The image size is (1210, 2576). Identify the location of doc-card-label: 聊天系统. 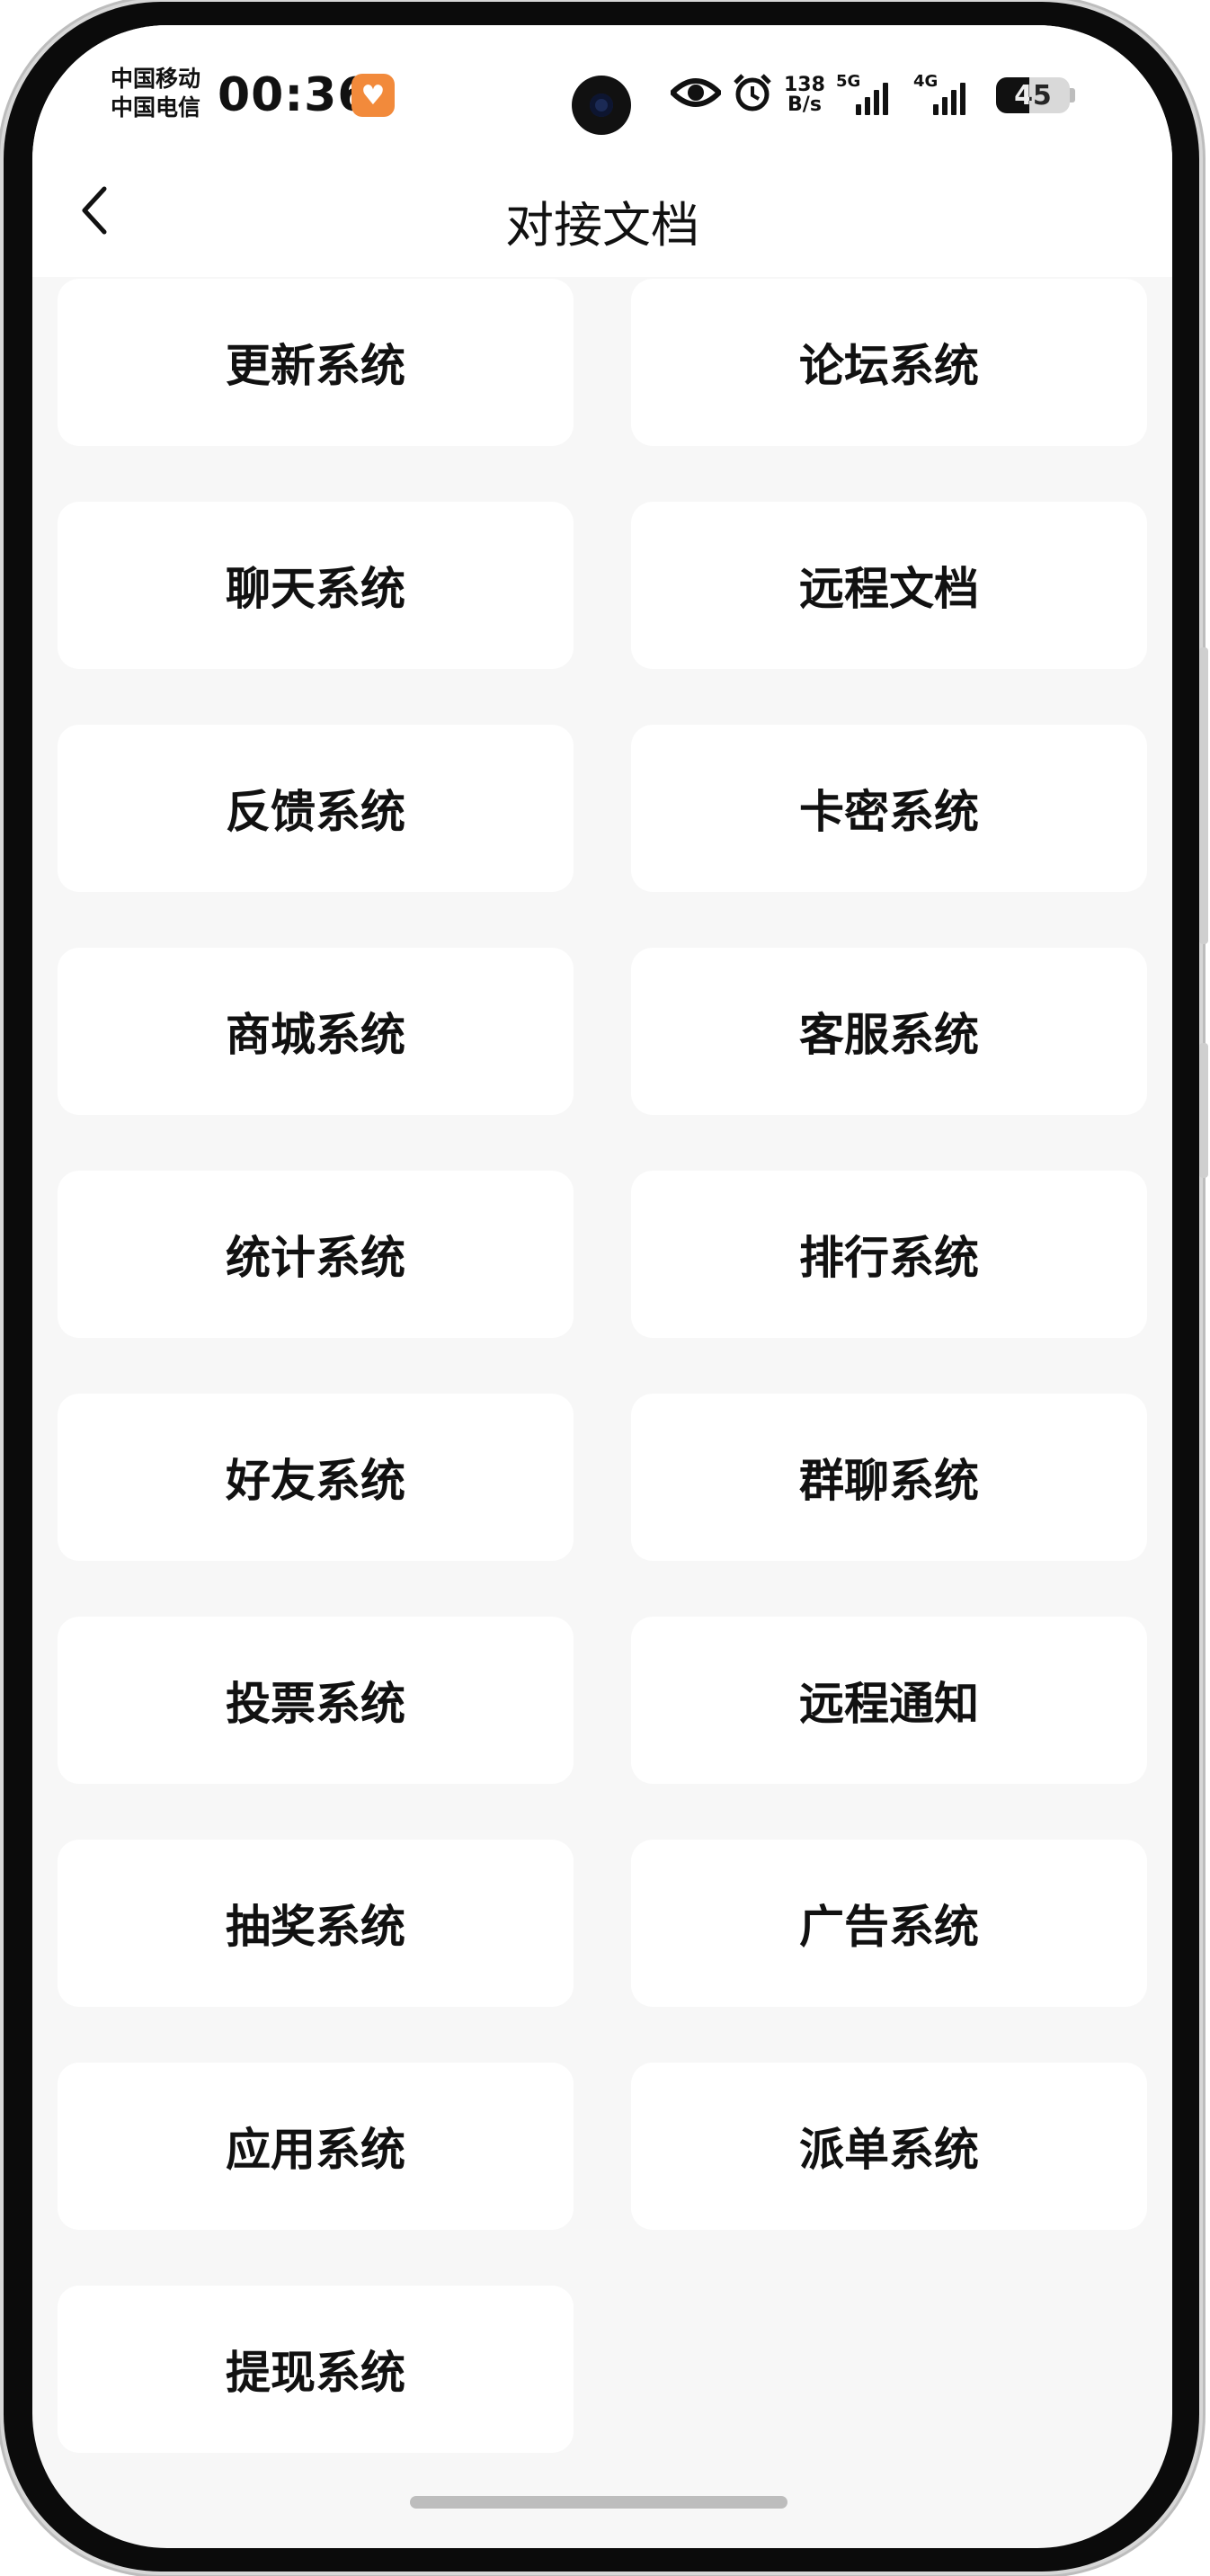
(315, 589).